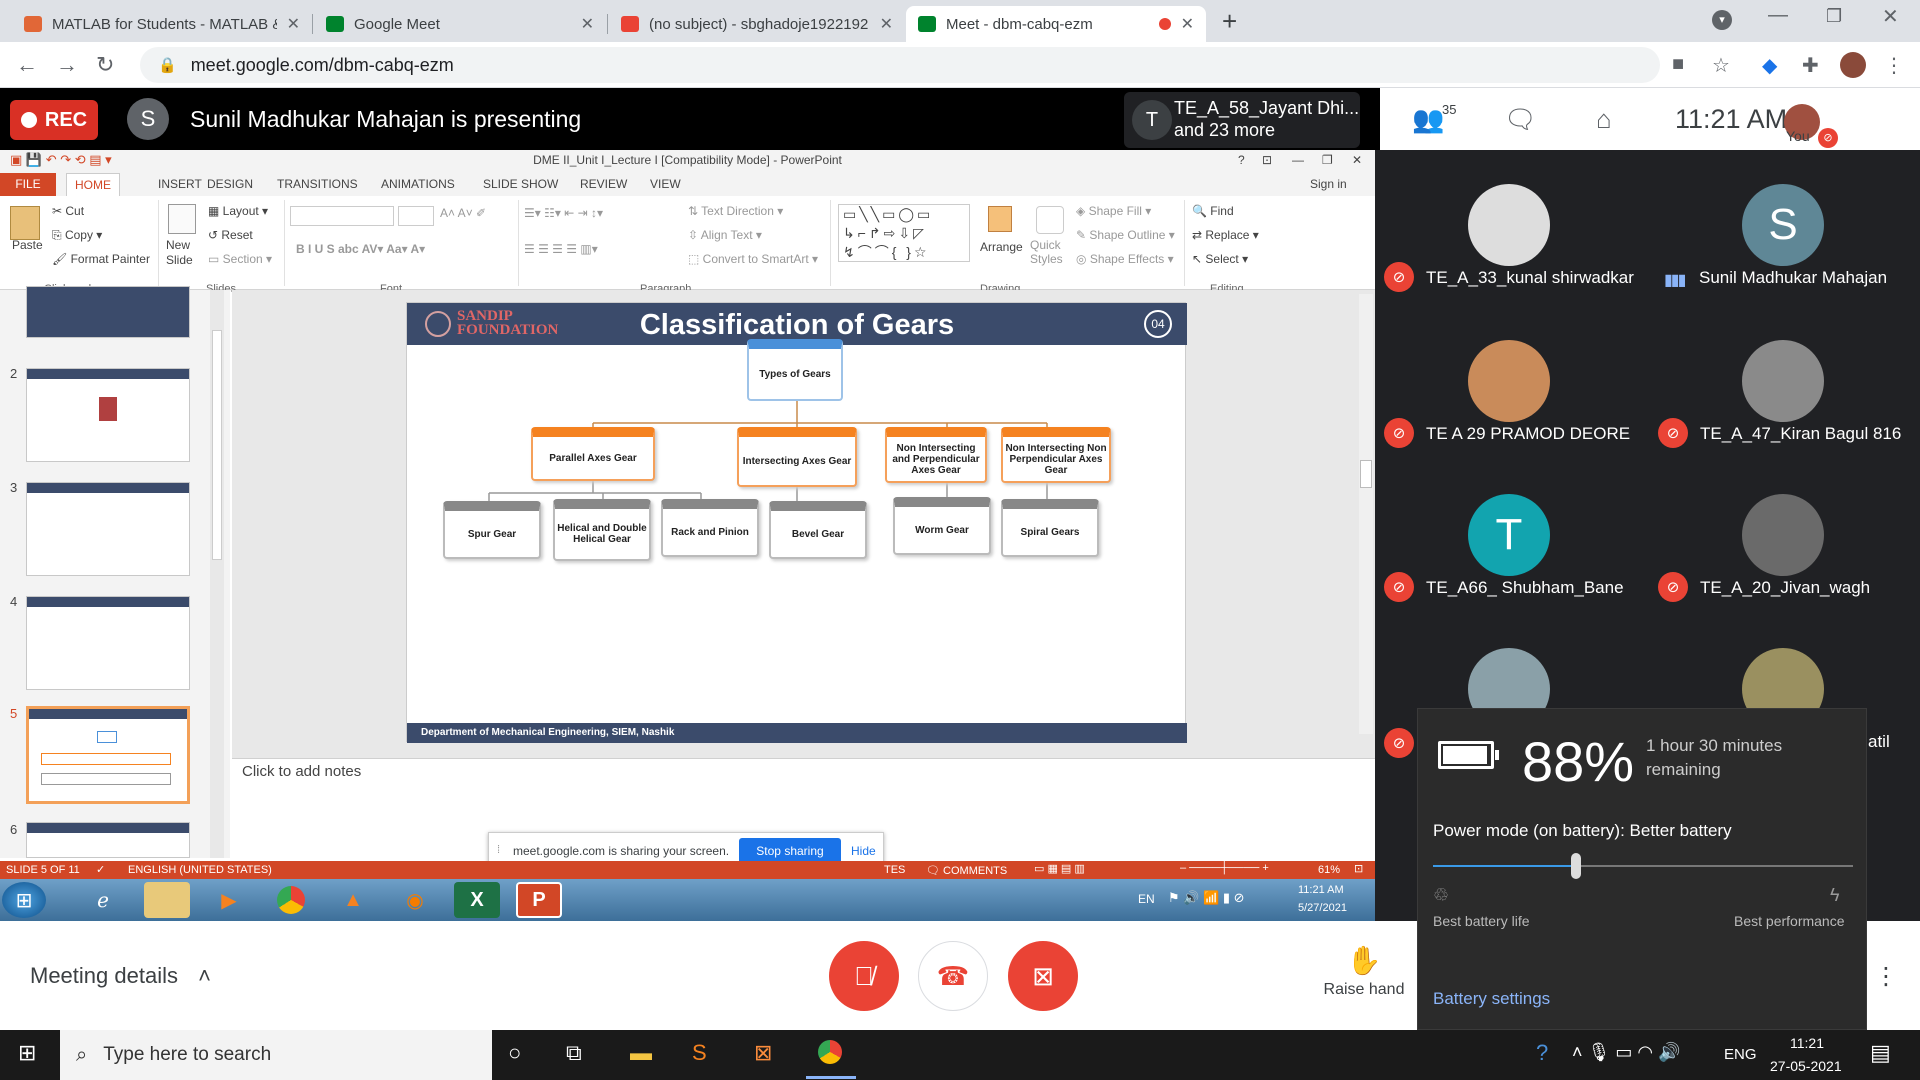 This screenshot has height=1080, width=1920. I want to click on shapes-gallery: ▭╲╲▭◯▭ ↳⌐↱⇨⇩◸ ↯⌒⌒{ }☆, so click(904, 233).